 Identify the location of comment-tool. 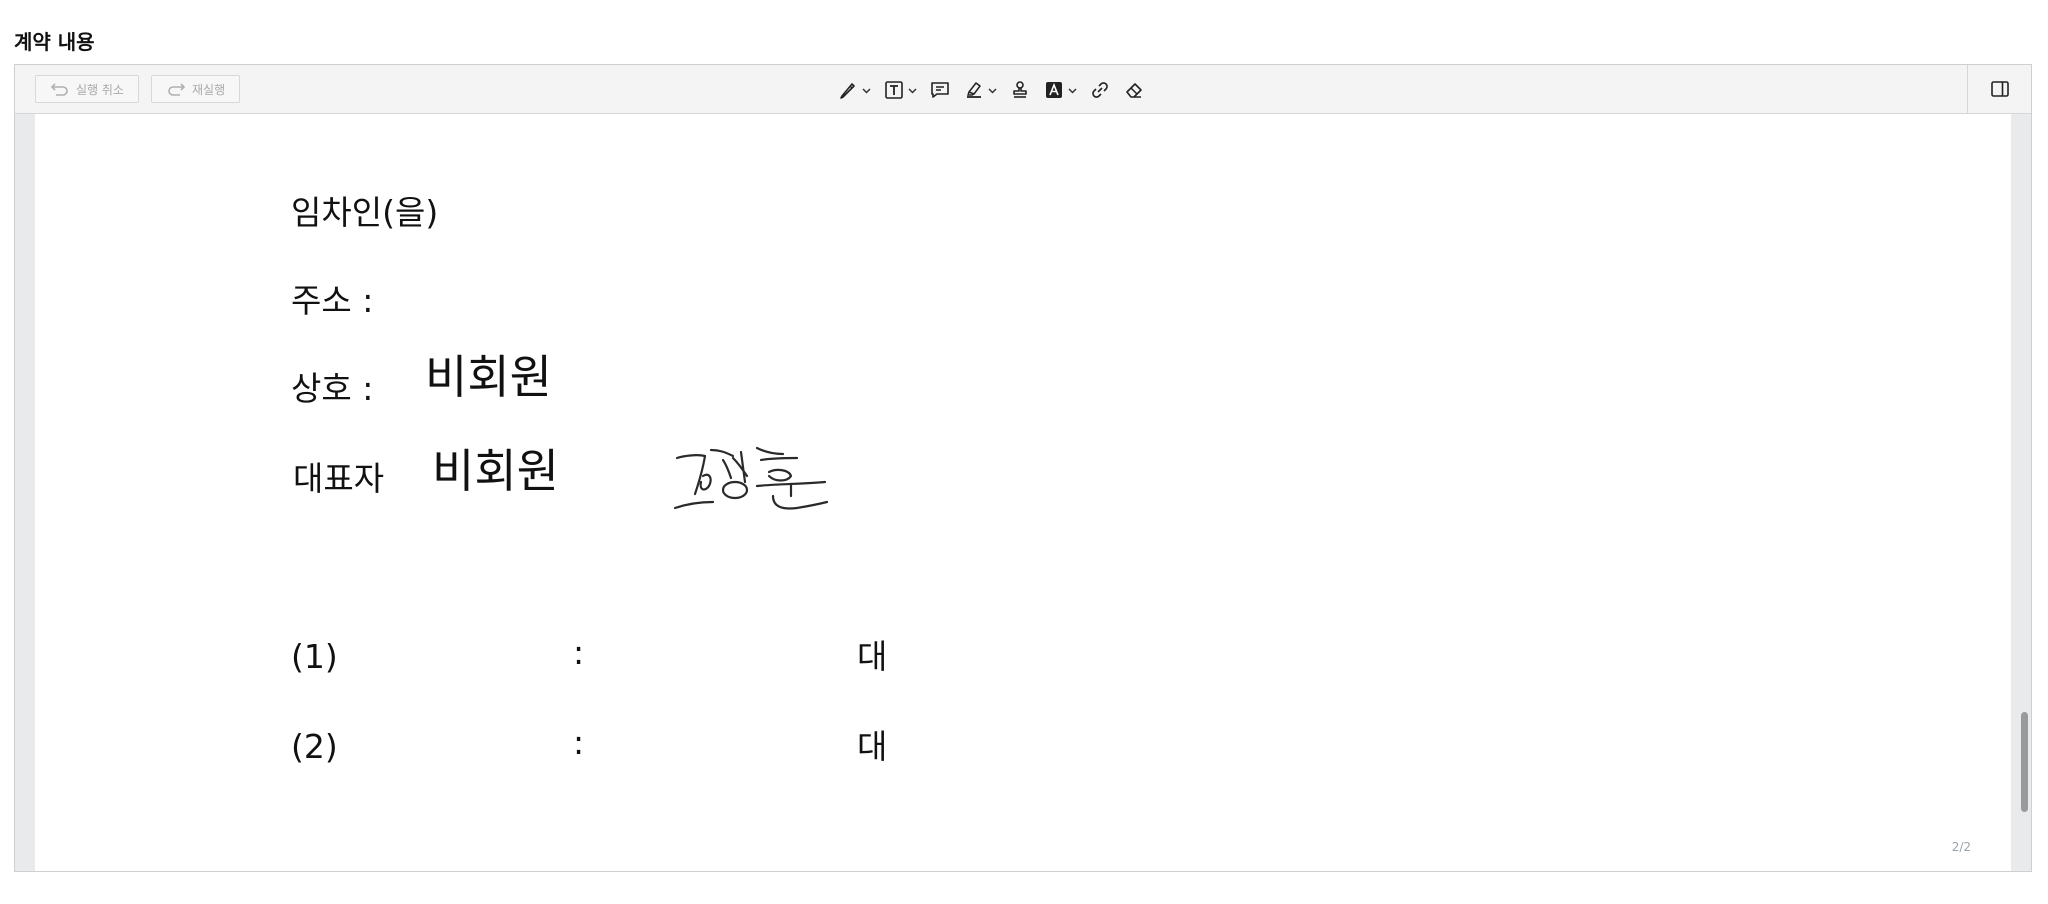
(940, 90).